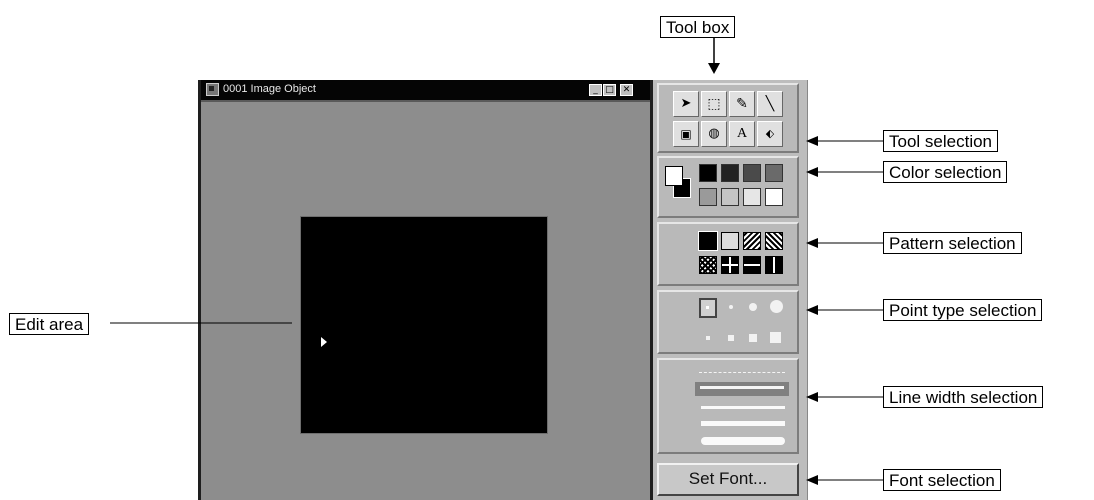 This screenshot has height=500, width=1094. What do you see at coordinates (743, 423) in the screenshot?
I see `line-width-thick` at bounding box center [743, 423].